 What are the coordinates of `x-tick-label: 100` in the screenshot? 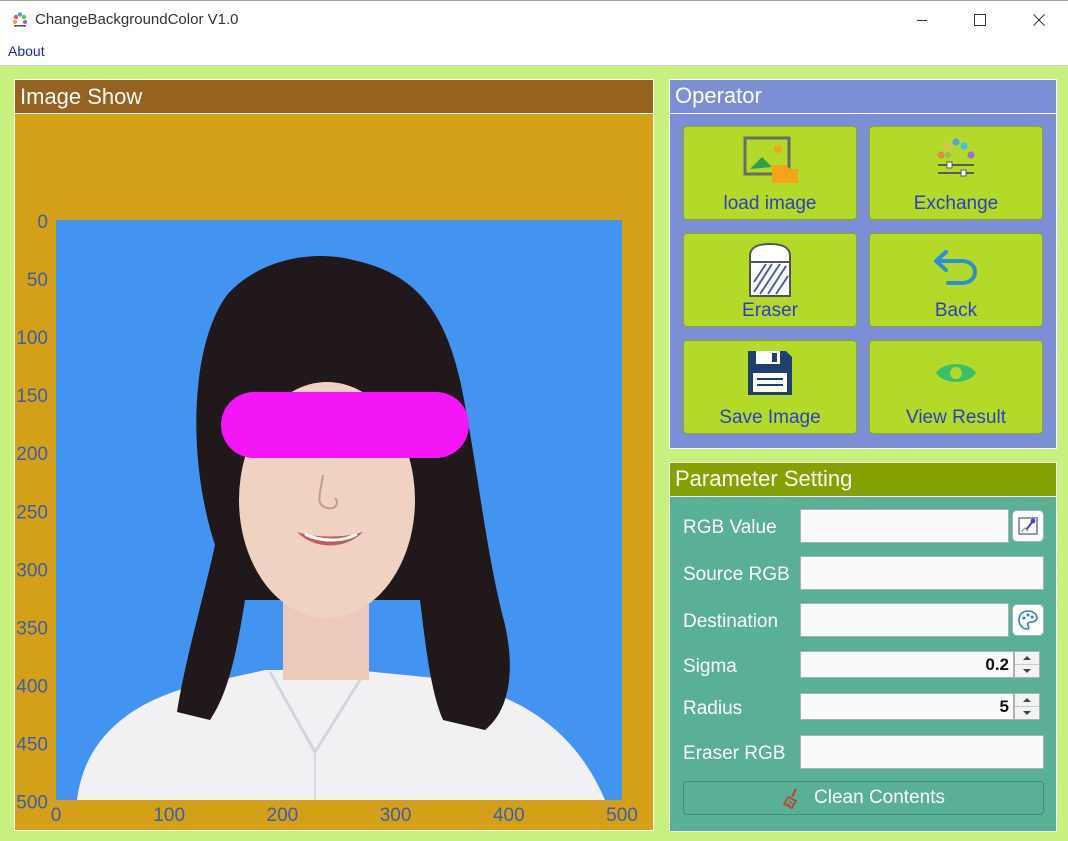 It's located at (169, 815).